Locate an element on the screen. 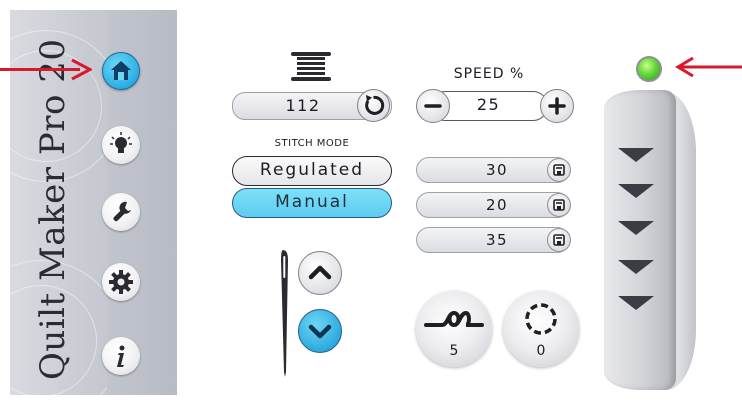 This screenshot has height=404, width=742. nav-home-button is located at coordinates (121, 71).